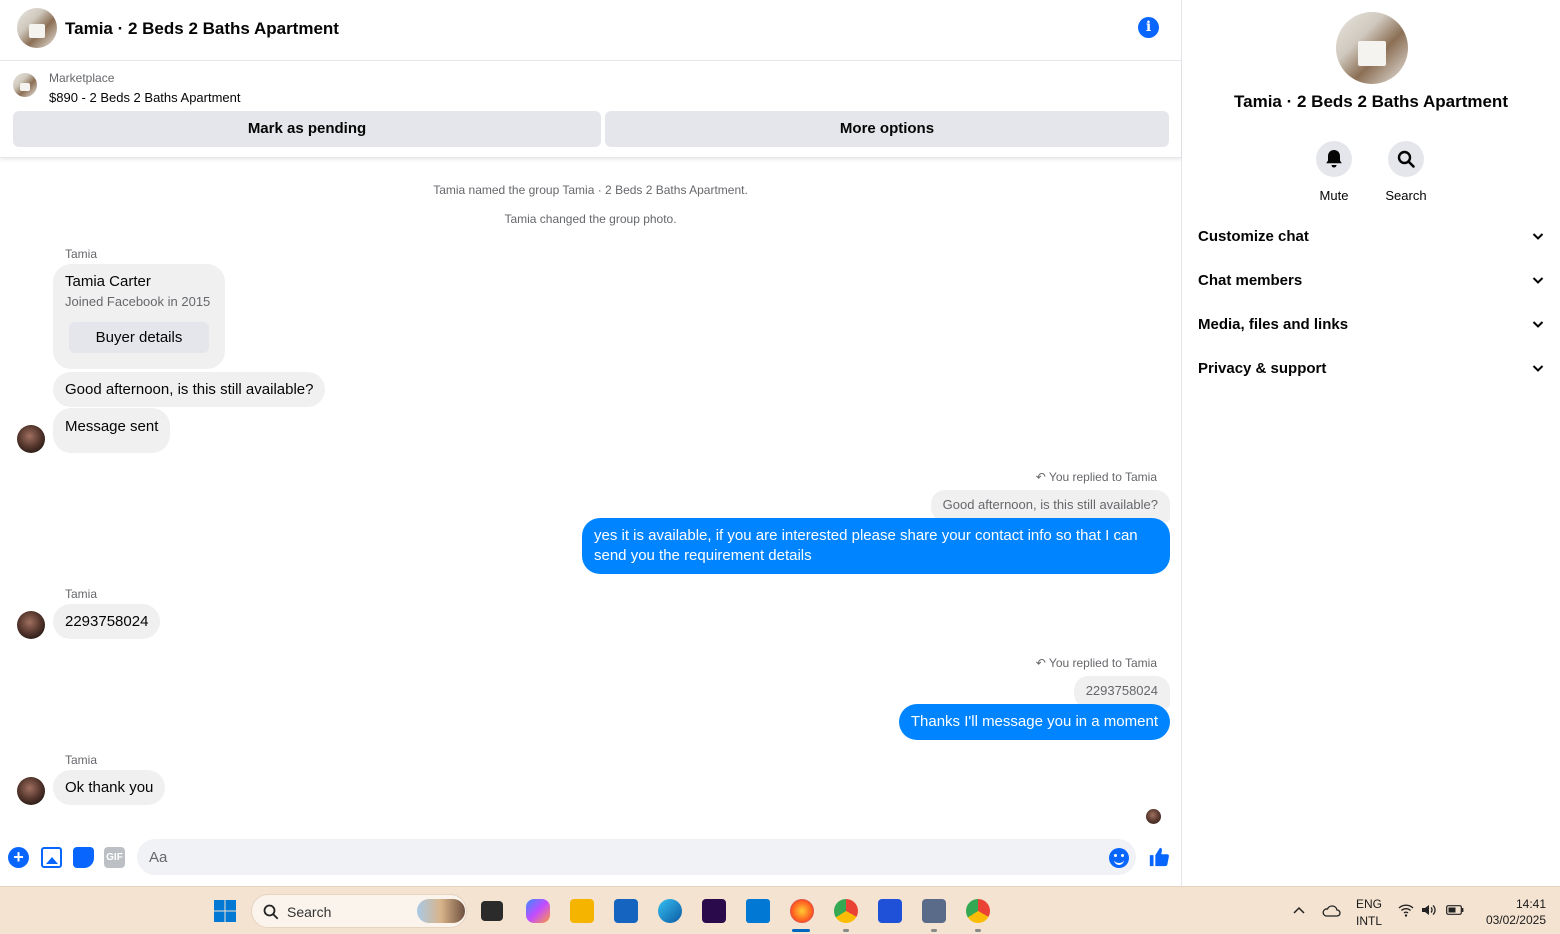 The width and height of the screenshot is (1560, 934). Describe the element at coordinates (1369, 904) in the screenshot. I see `input-language: ENG` at that location.